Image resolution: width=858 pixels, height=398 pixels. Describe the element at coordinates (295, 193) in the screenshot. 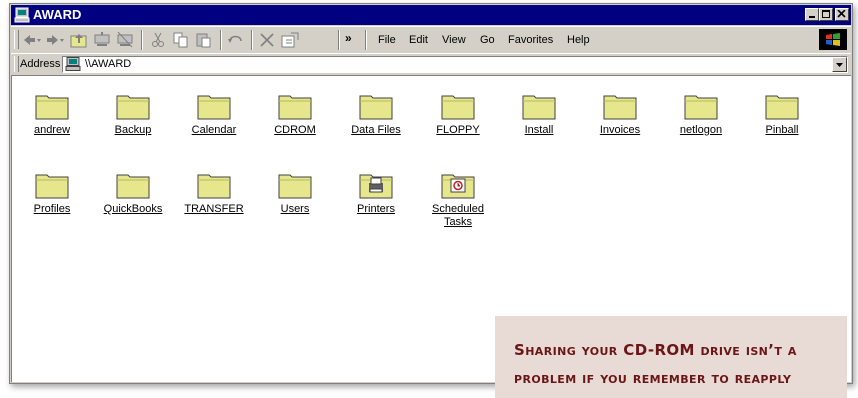

I see `folder-item: Users` at that location.